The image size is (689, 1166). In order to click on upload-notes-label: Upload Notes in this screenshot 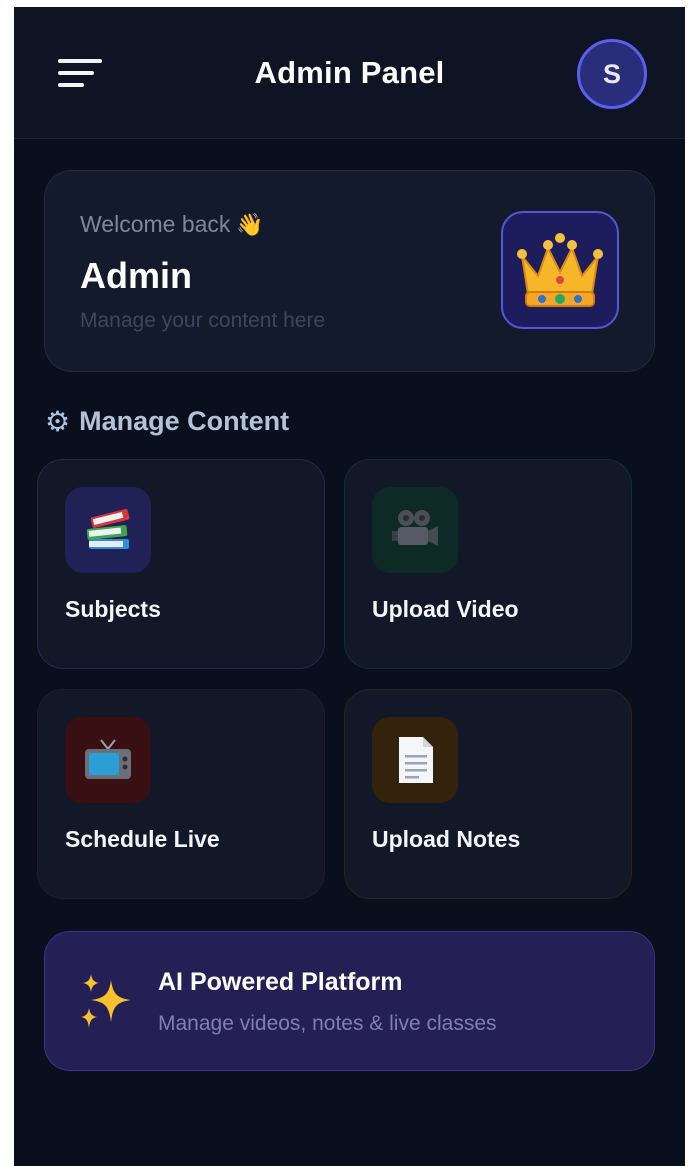, I will do `click(446, 839)`.